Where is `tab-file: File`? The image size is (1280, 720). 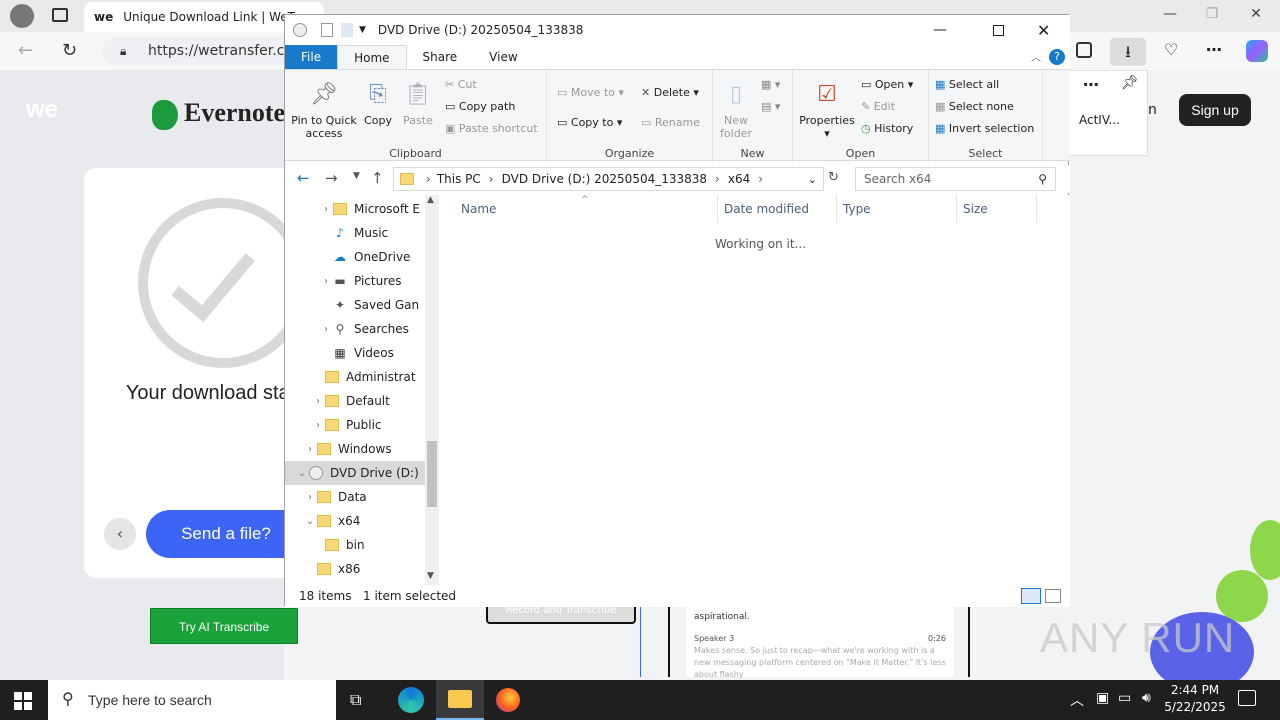
tab-file: File is located at coordinates (311, 57).